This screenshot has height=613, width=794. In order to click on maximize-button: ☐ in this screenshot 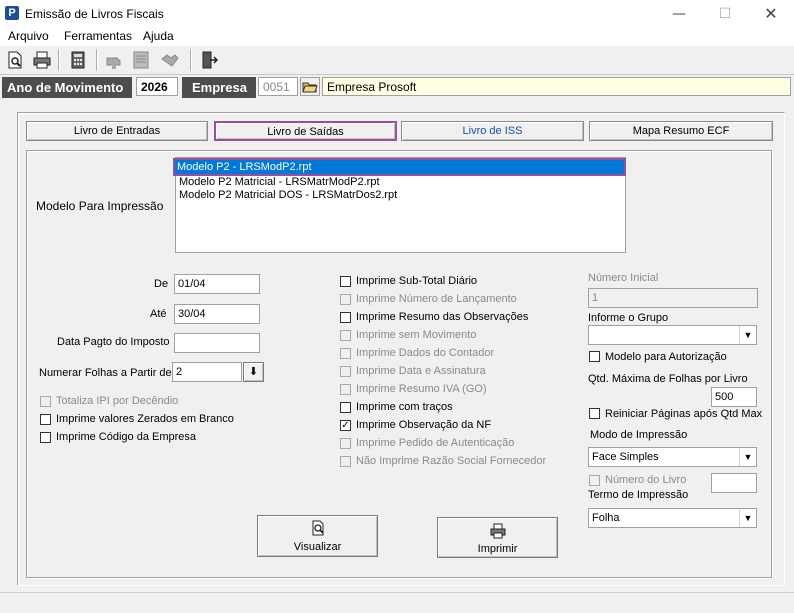, I will do `click(725, 14)`.